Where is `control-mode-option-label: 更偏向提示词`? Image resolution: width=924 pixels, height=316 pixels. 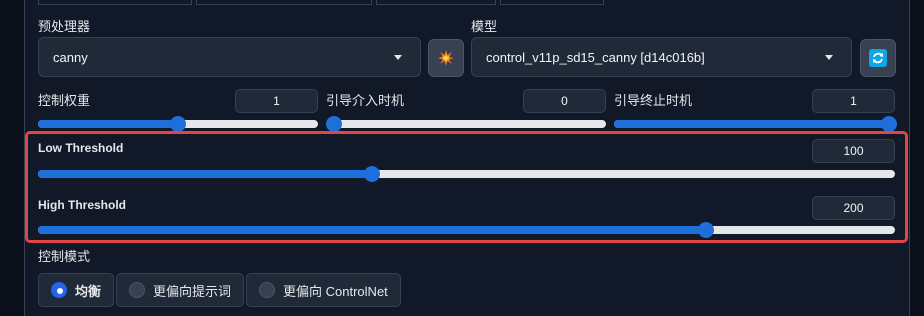 control-mode-option-label: 更偏向提示词 is located at coordinates (192, 291).